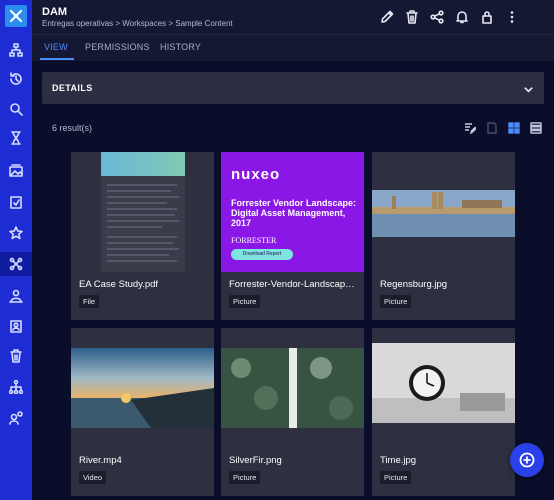 This screenshot has width=554, height=500. I want to click on more-menu-button, so click(511, 17).